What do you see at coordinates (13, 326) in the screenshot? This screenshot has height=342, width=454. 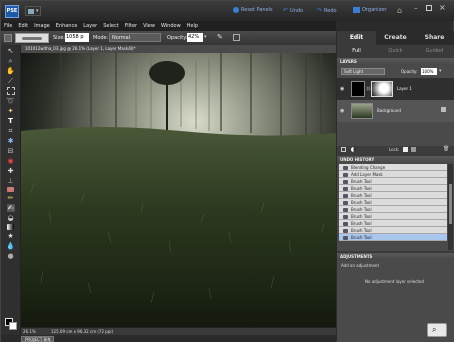 I see `background-color-swatch` at bounding box center [13, 326].